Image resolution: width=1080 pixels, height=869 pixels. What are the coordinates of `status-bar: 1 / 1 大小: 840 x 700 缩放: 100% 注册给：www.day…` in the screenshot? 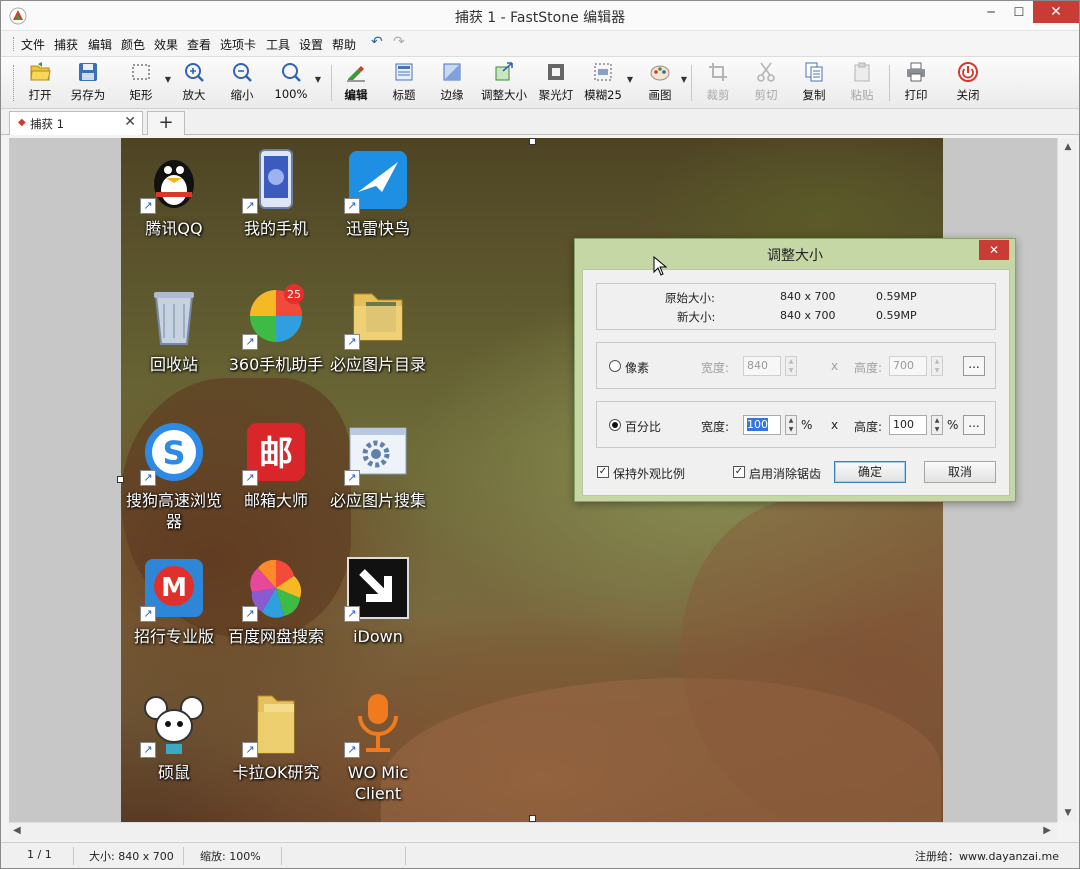 It's located at (540, 855).